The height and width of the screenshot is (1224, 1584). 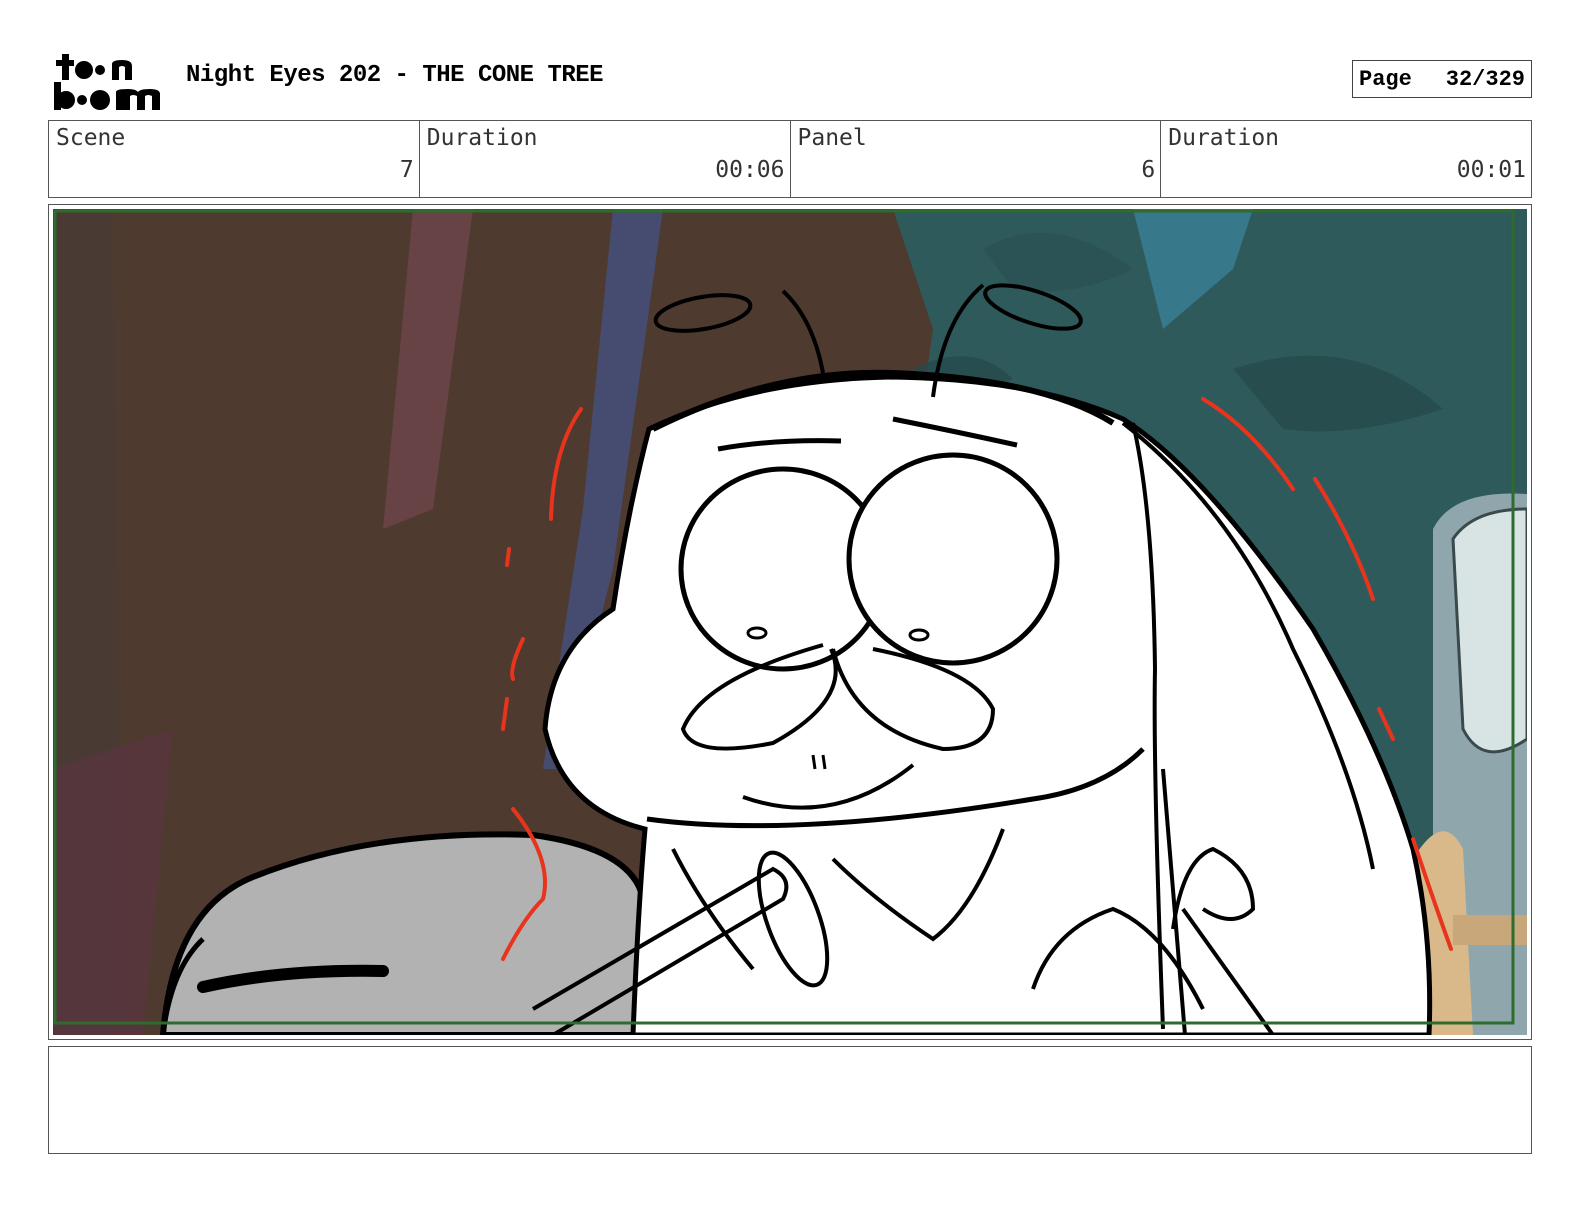 What do you see at coordinates (406, 170) in the screenshot?
I see `scene-value: 7` at bounding box center [406, 170].